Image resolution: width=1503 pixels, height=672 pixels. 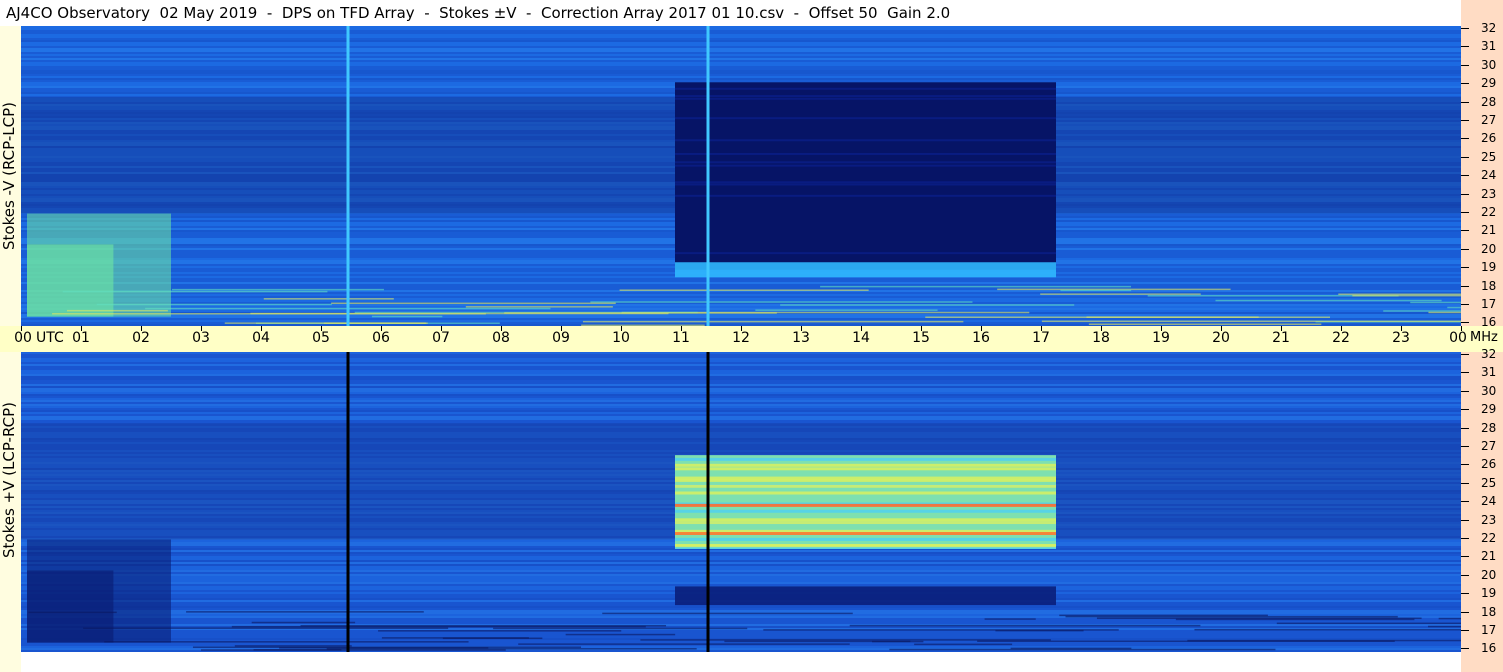 I want to click on frequency-tick-label: 17, so click(x=1489, y=304).